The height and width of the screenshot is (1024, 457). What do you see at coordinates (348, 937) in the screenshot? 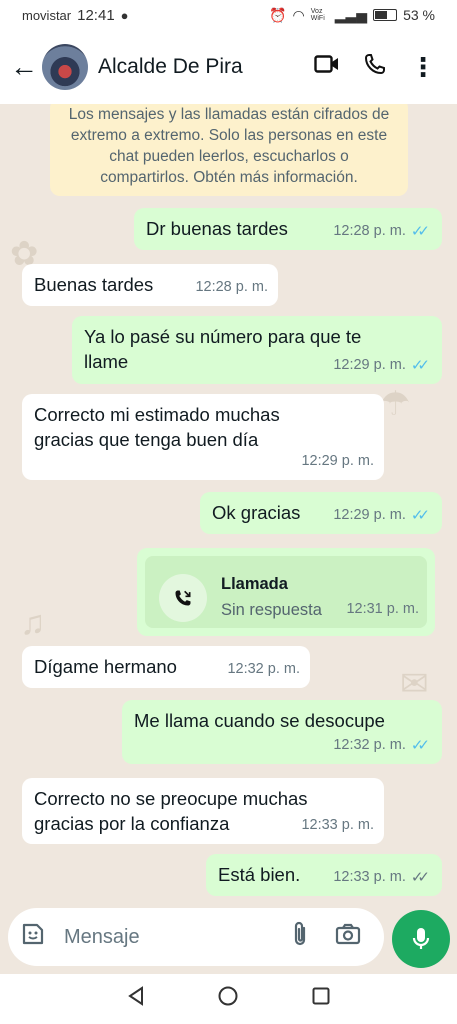
I see `camera-icon` at bounding box center [348, 937].